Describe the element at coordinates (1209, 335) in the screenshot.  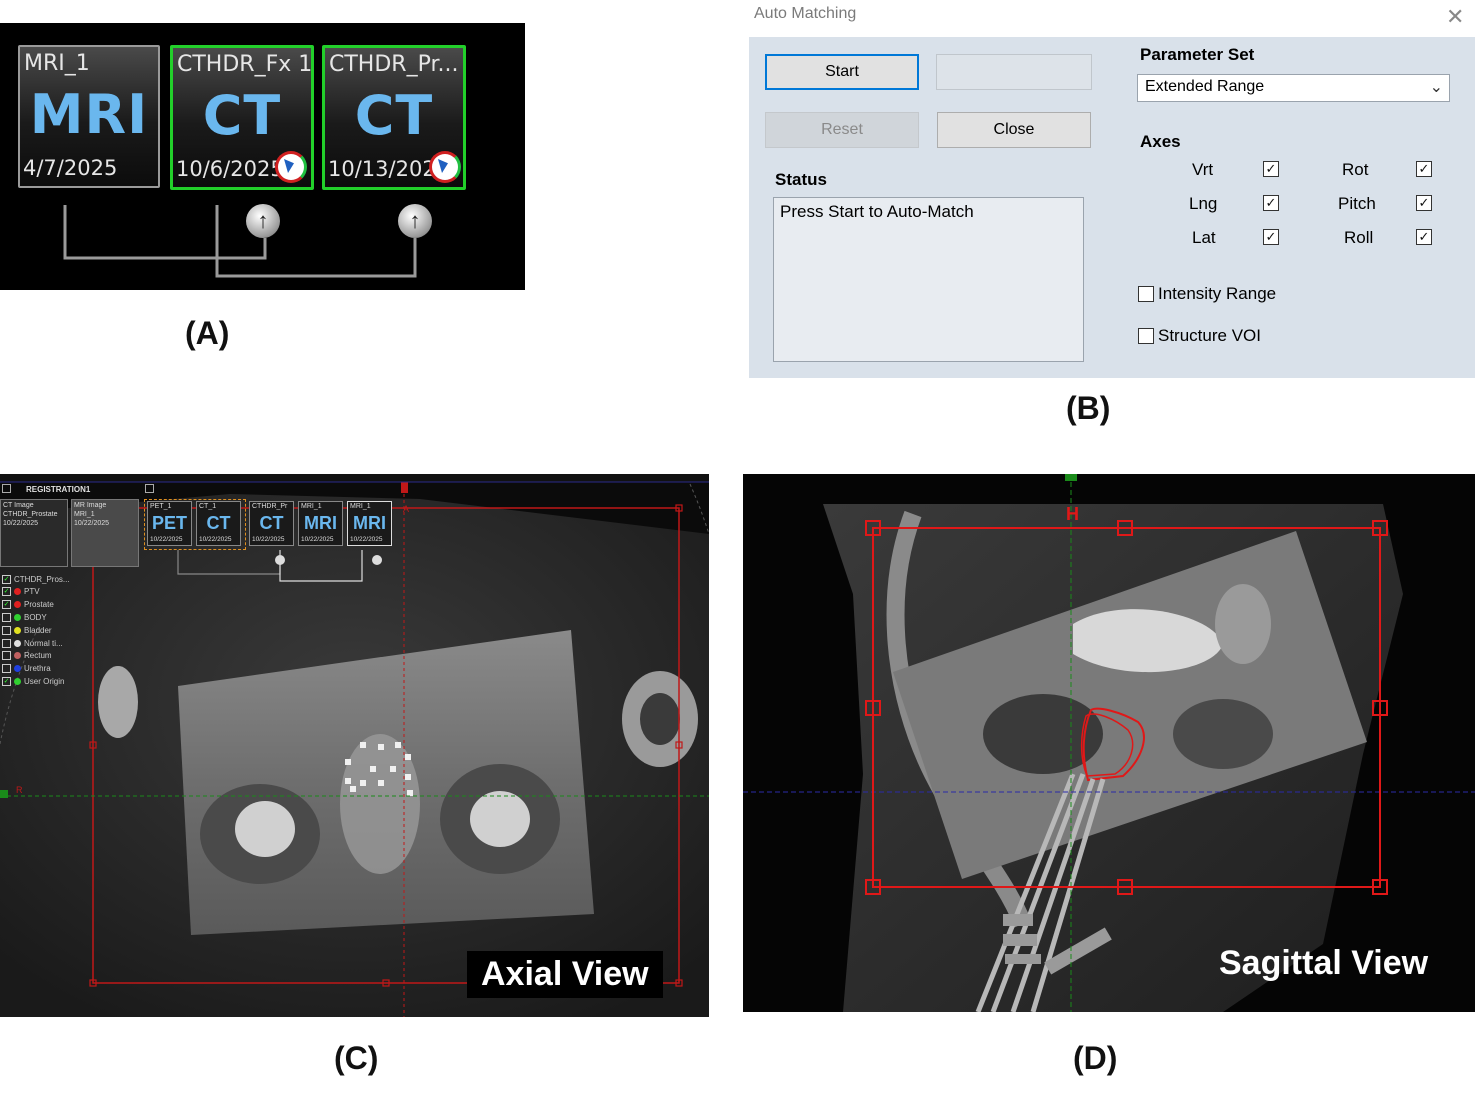
I see `structure-voi-label: Structure VOI` at that location.